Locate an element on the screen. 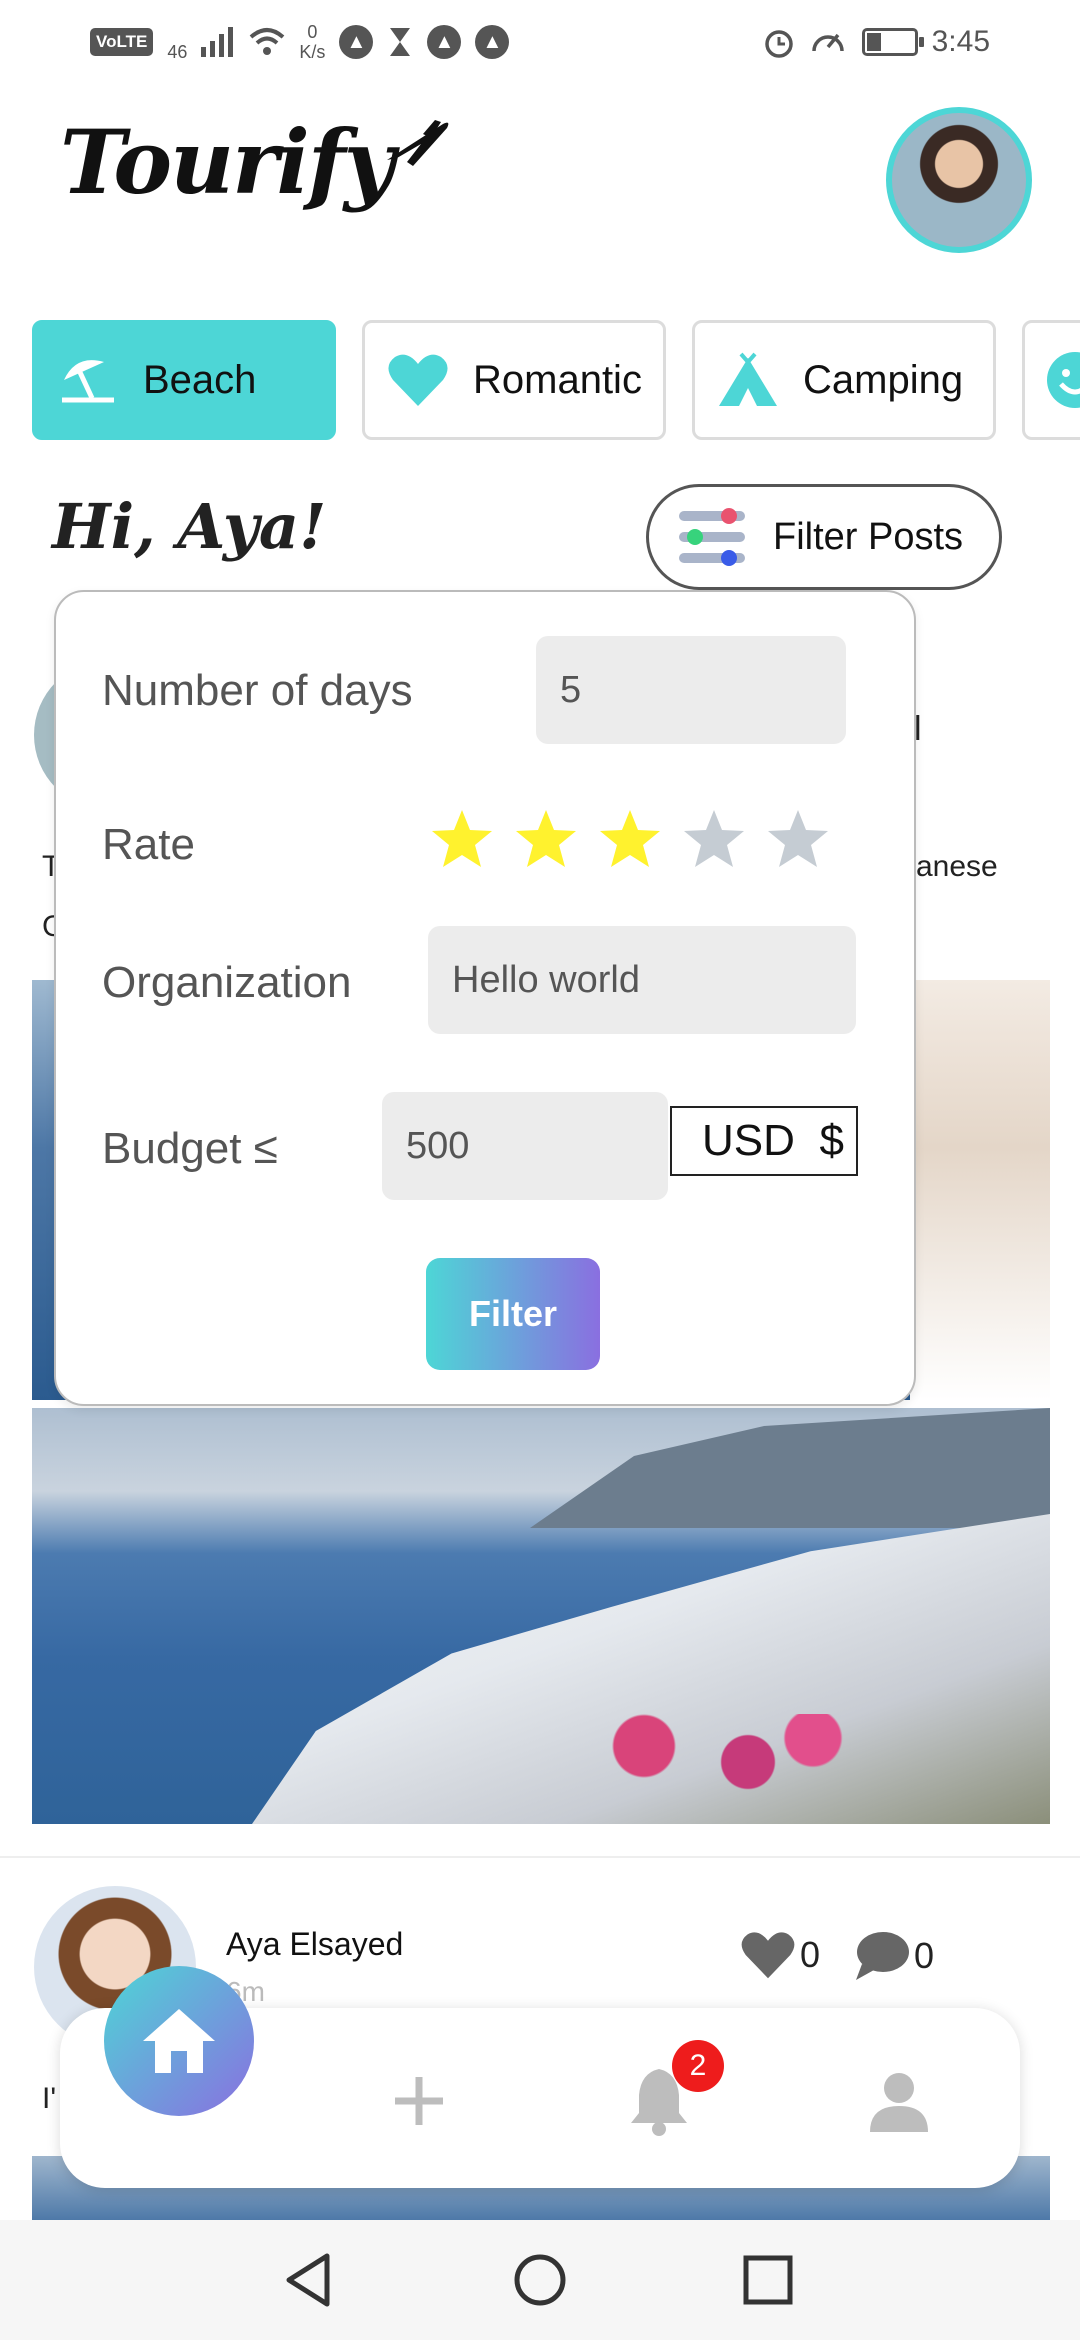 The width and height of the screenshot is (1080, 2340). post-image-flowers is located at coordinates (722, 1754).